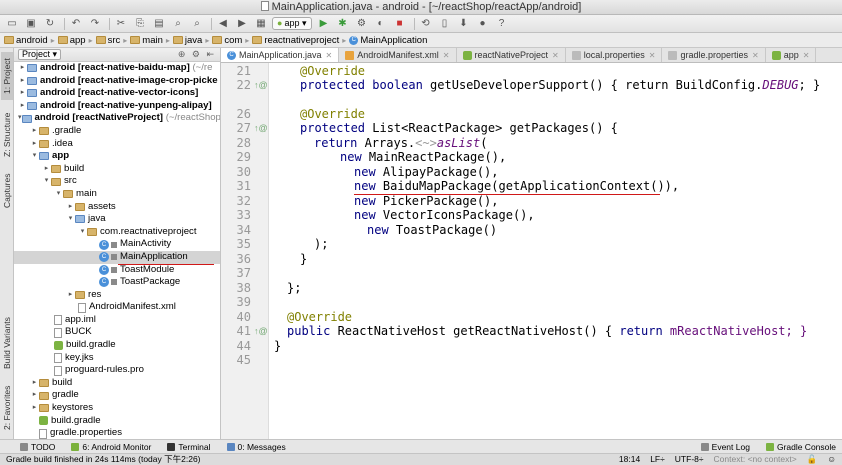 The image size is (842, 465). I want to click on tree-row: ▾ app, so click(117, 156).